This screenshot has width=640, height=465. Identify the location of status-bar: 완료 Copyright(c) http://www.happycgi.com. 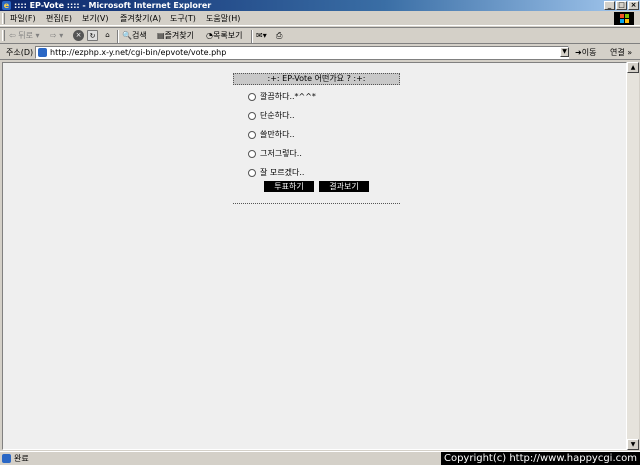
(320, 458).